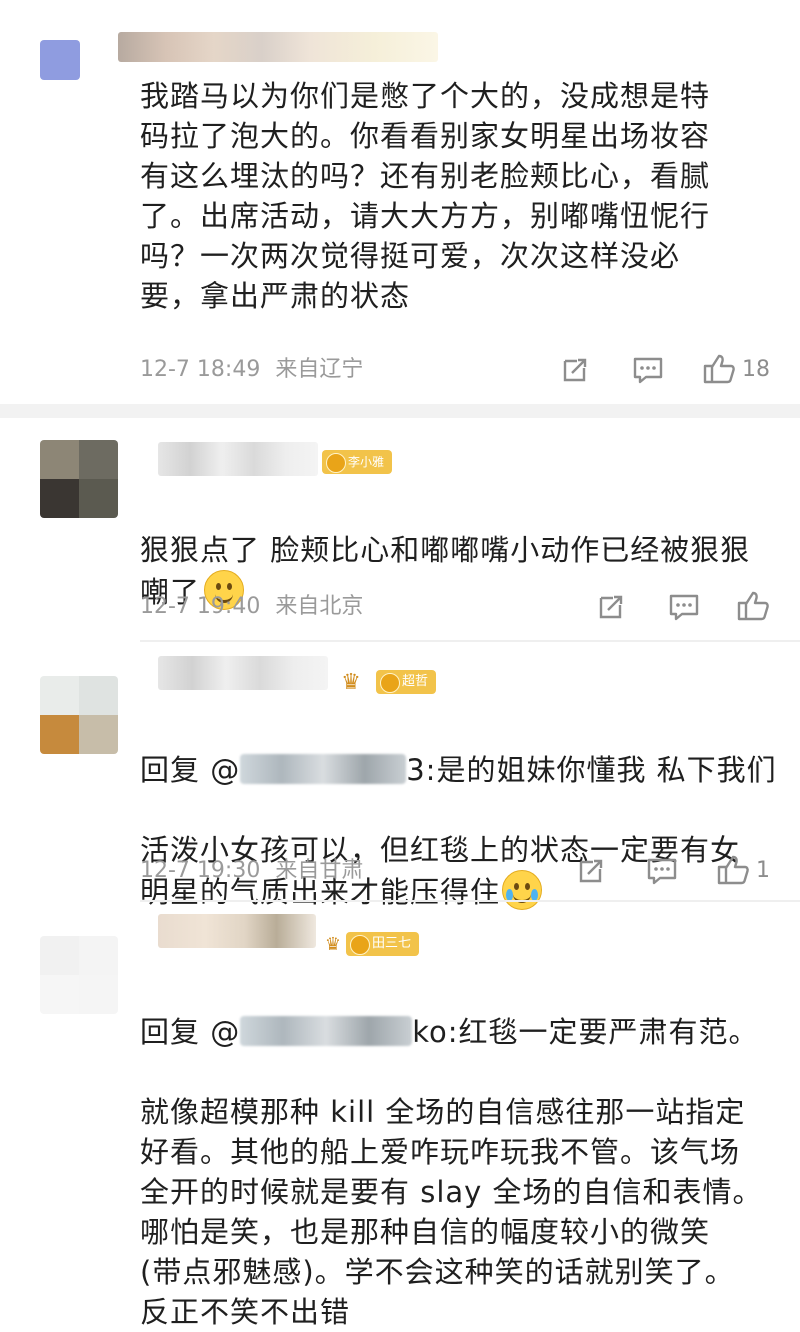  I want to click on reply-text: ko:红毯一定要严肃有范。, so click(585, 1032).